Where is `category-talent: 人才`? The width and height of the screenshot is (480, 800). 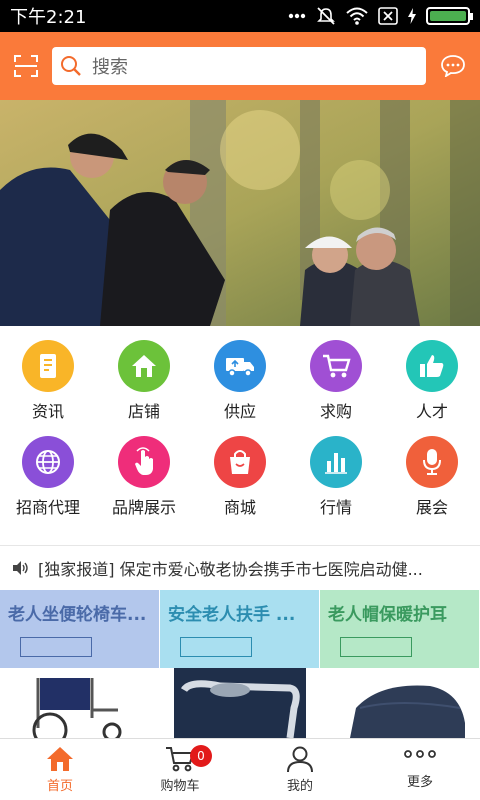
category-talent: 人才 is located at coordinates (432, 381).